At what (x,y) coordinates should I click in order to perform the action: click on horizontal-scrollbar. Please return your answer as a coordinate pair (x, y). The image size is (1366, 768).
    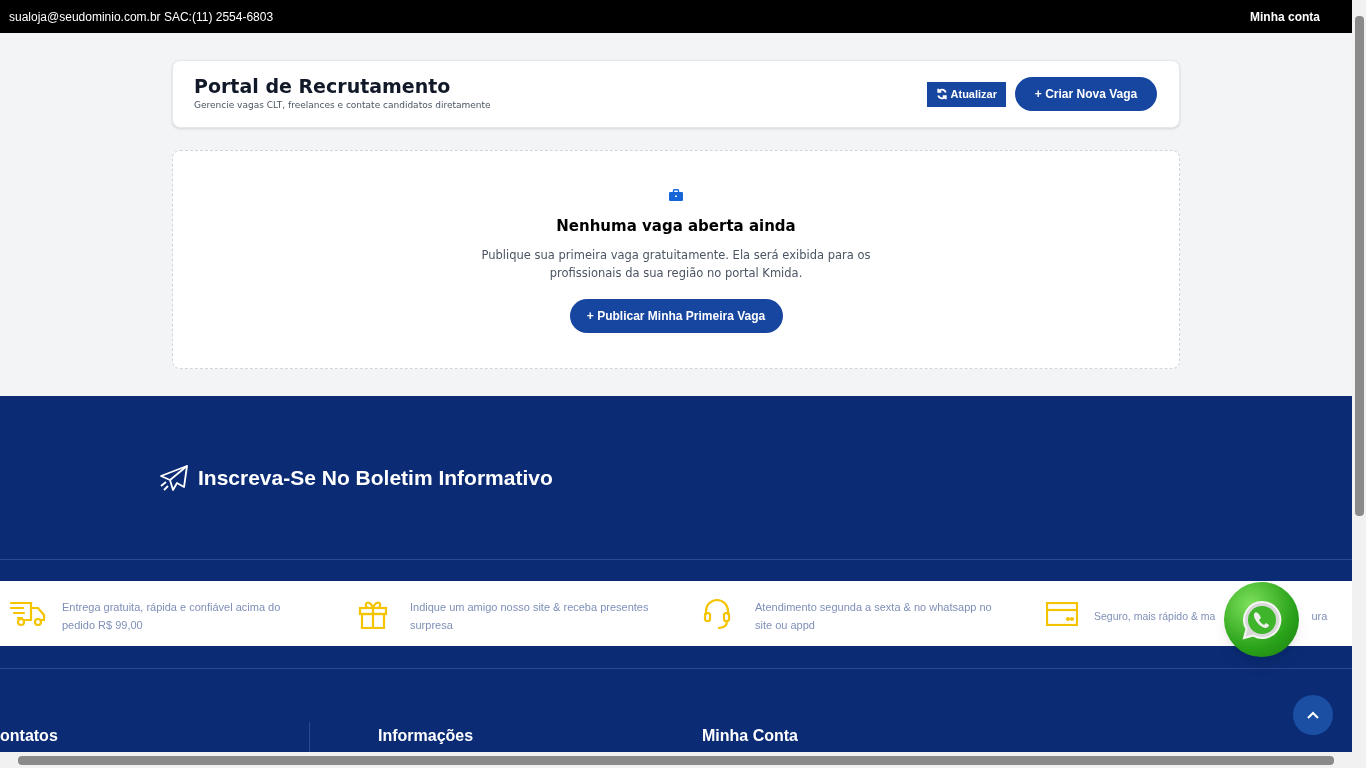
    Looking at the image, I should click on (683, 760).